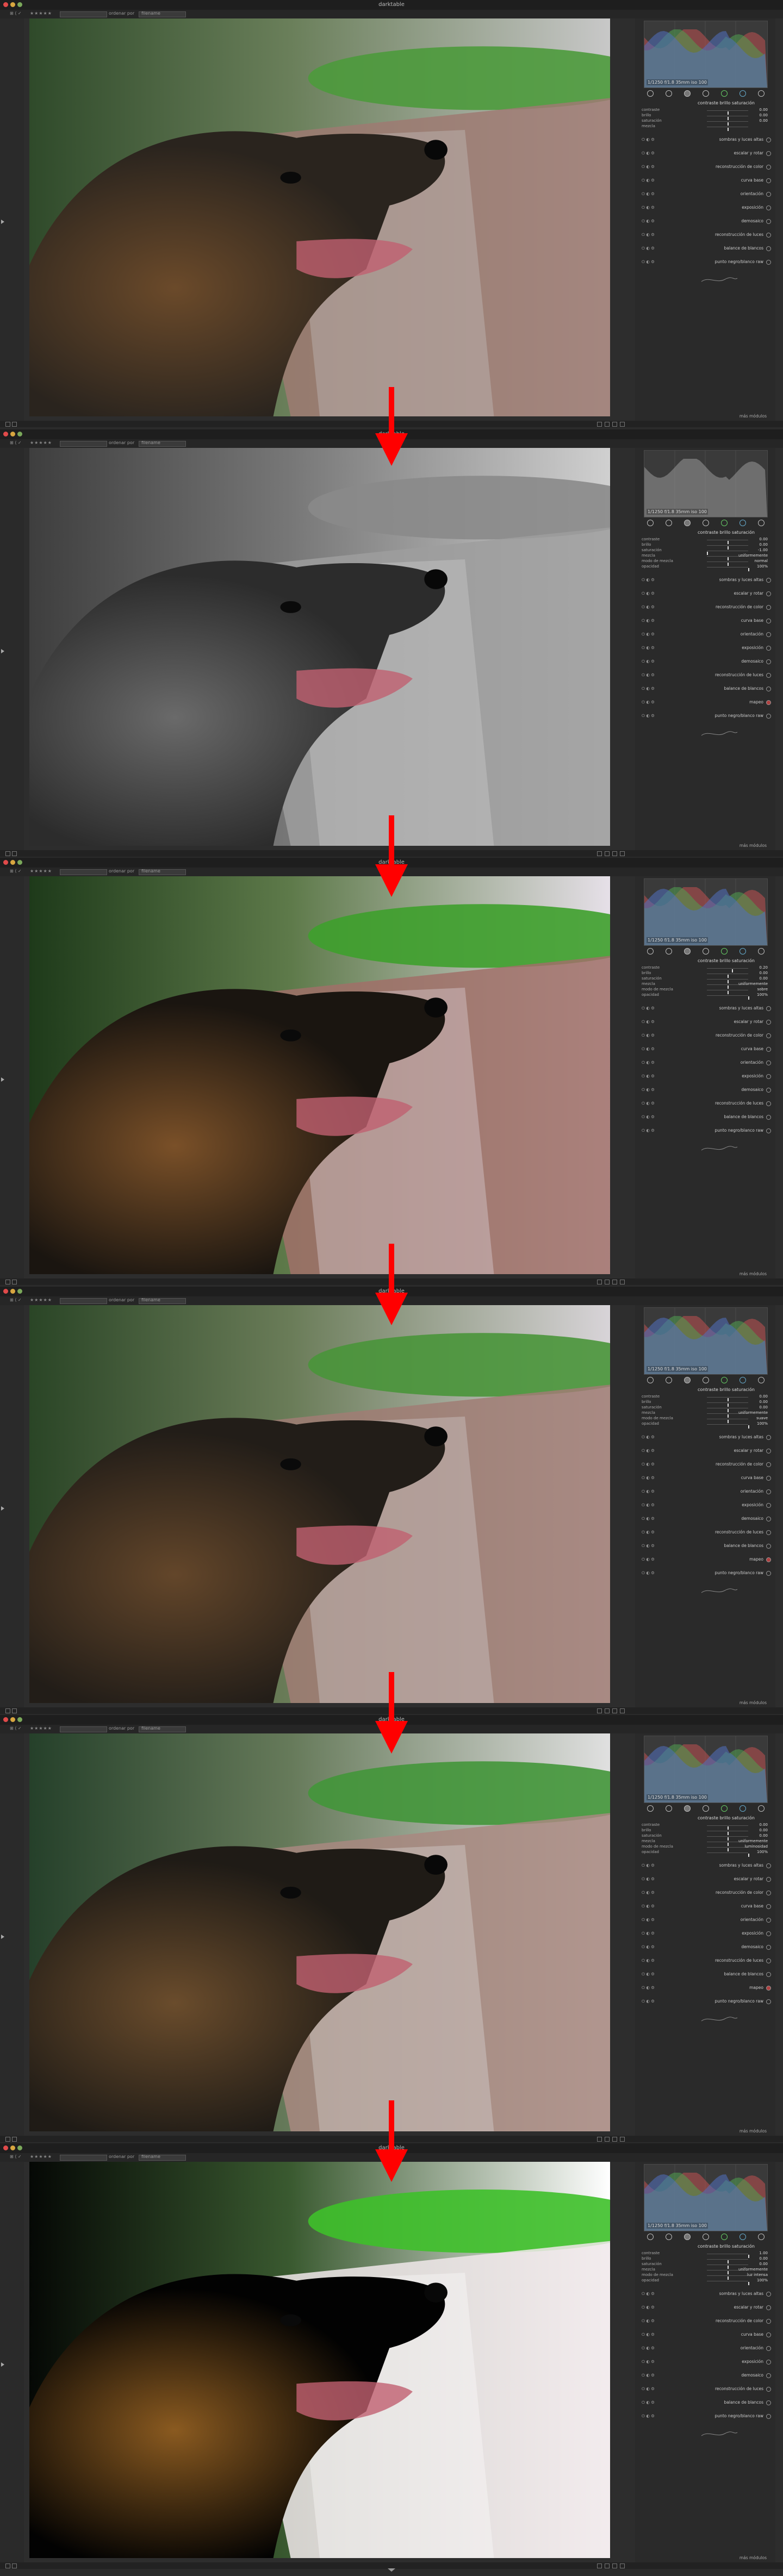  What do you see at coordinates (83, 1301) in the screenshot?
I see `collection-select` at bounding box center [83, 1301].